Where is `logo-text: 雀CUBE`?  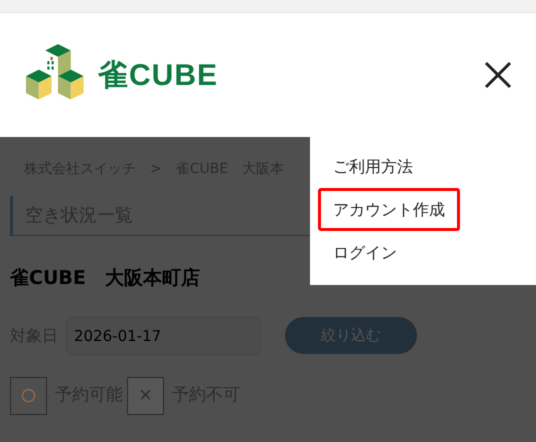
logo-text: 雀CUBE is located at coordinates (158, 76).